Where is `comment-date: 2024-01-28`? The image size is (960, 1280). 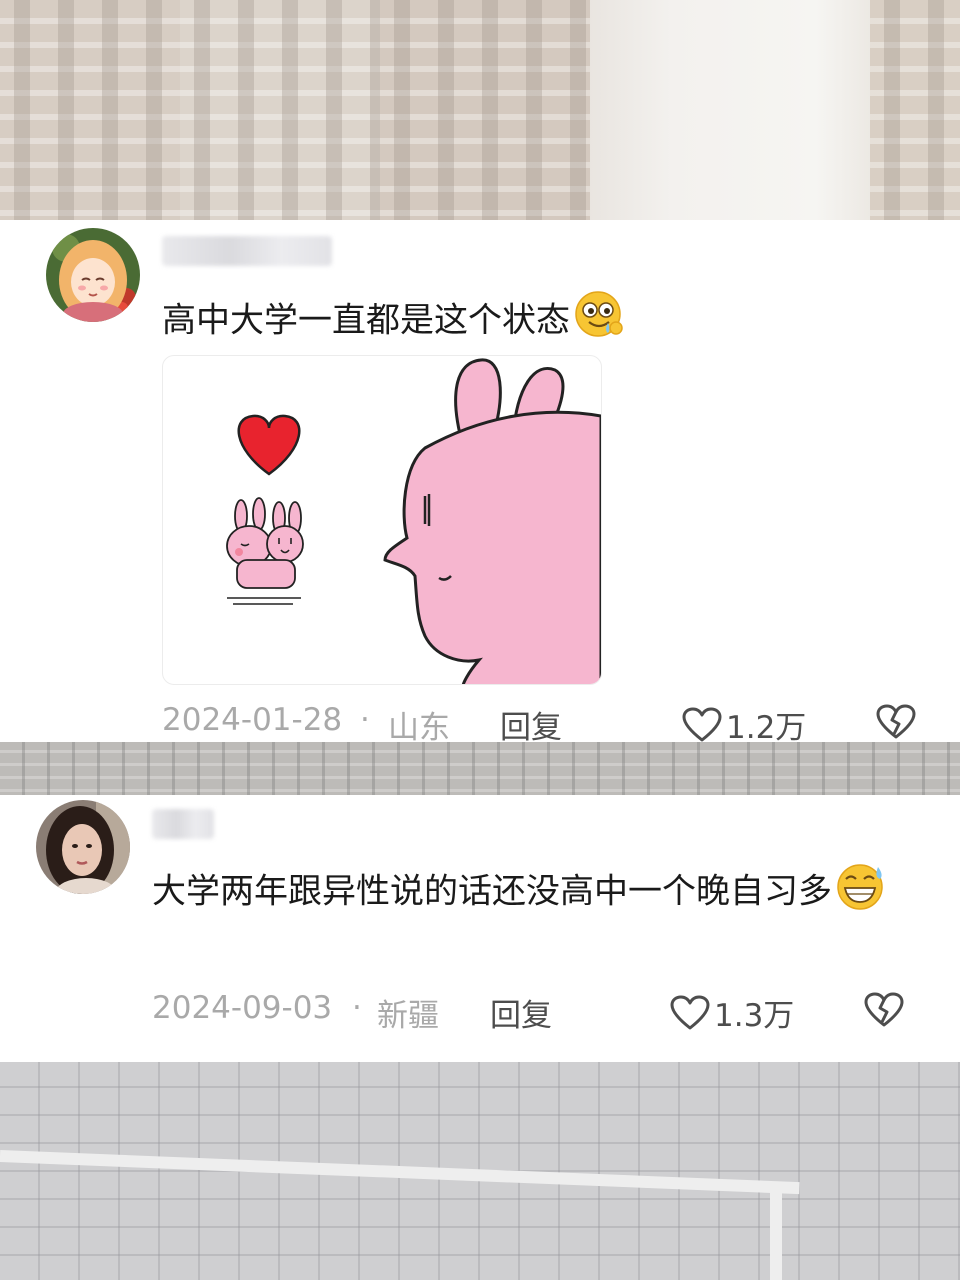 comment-date: 2024-01-28 is located at coordinates (252, 720).